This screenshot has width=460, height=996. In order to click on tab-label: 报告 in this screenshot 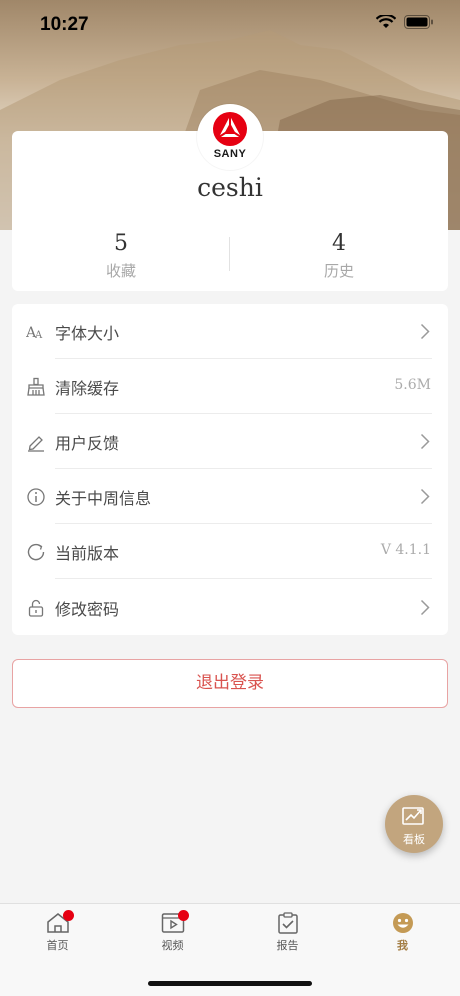, I will do `click(287, 946)`.